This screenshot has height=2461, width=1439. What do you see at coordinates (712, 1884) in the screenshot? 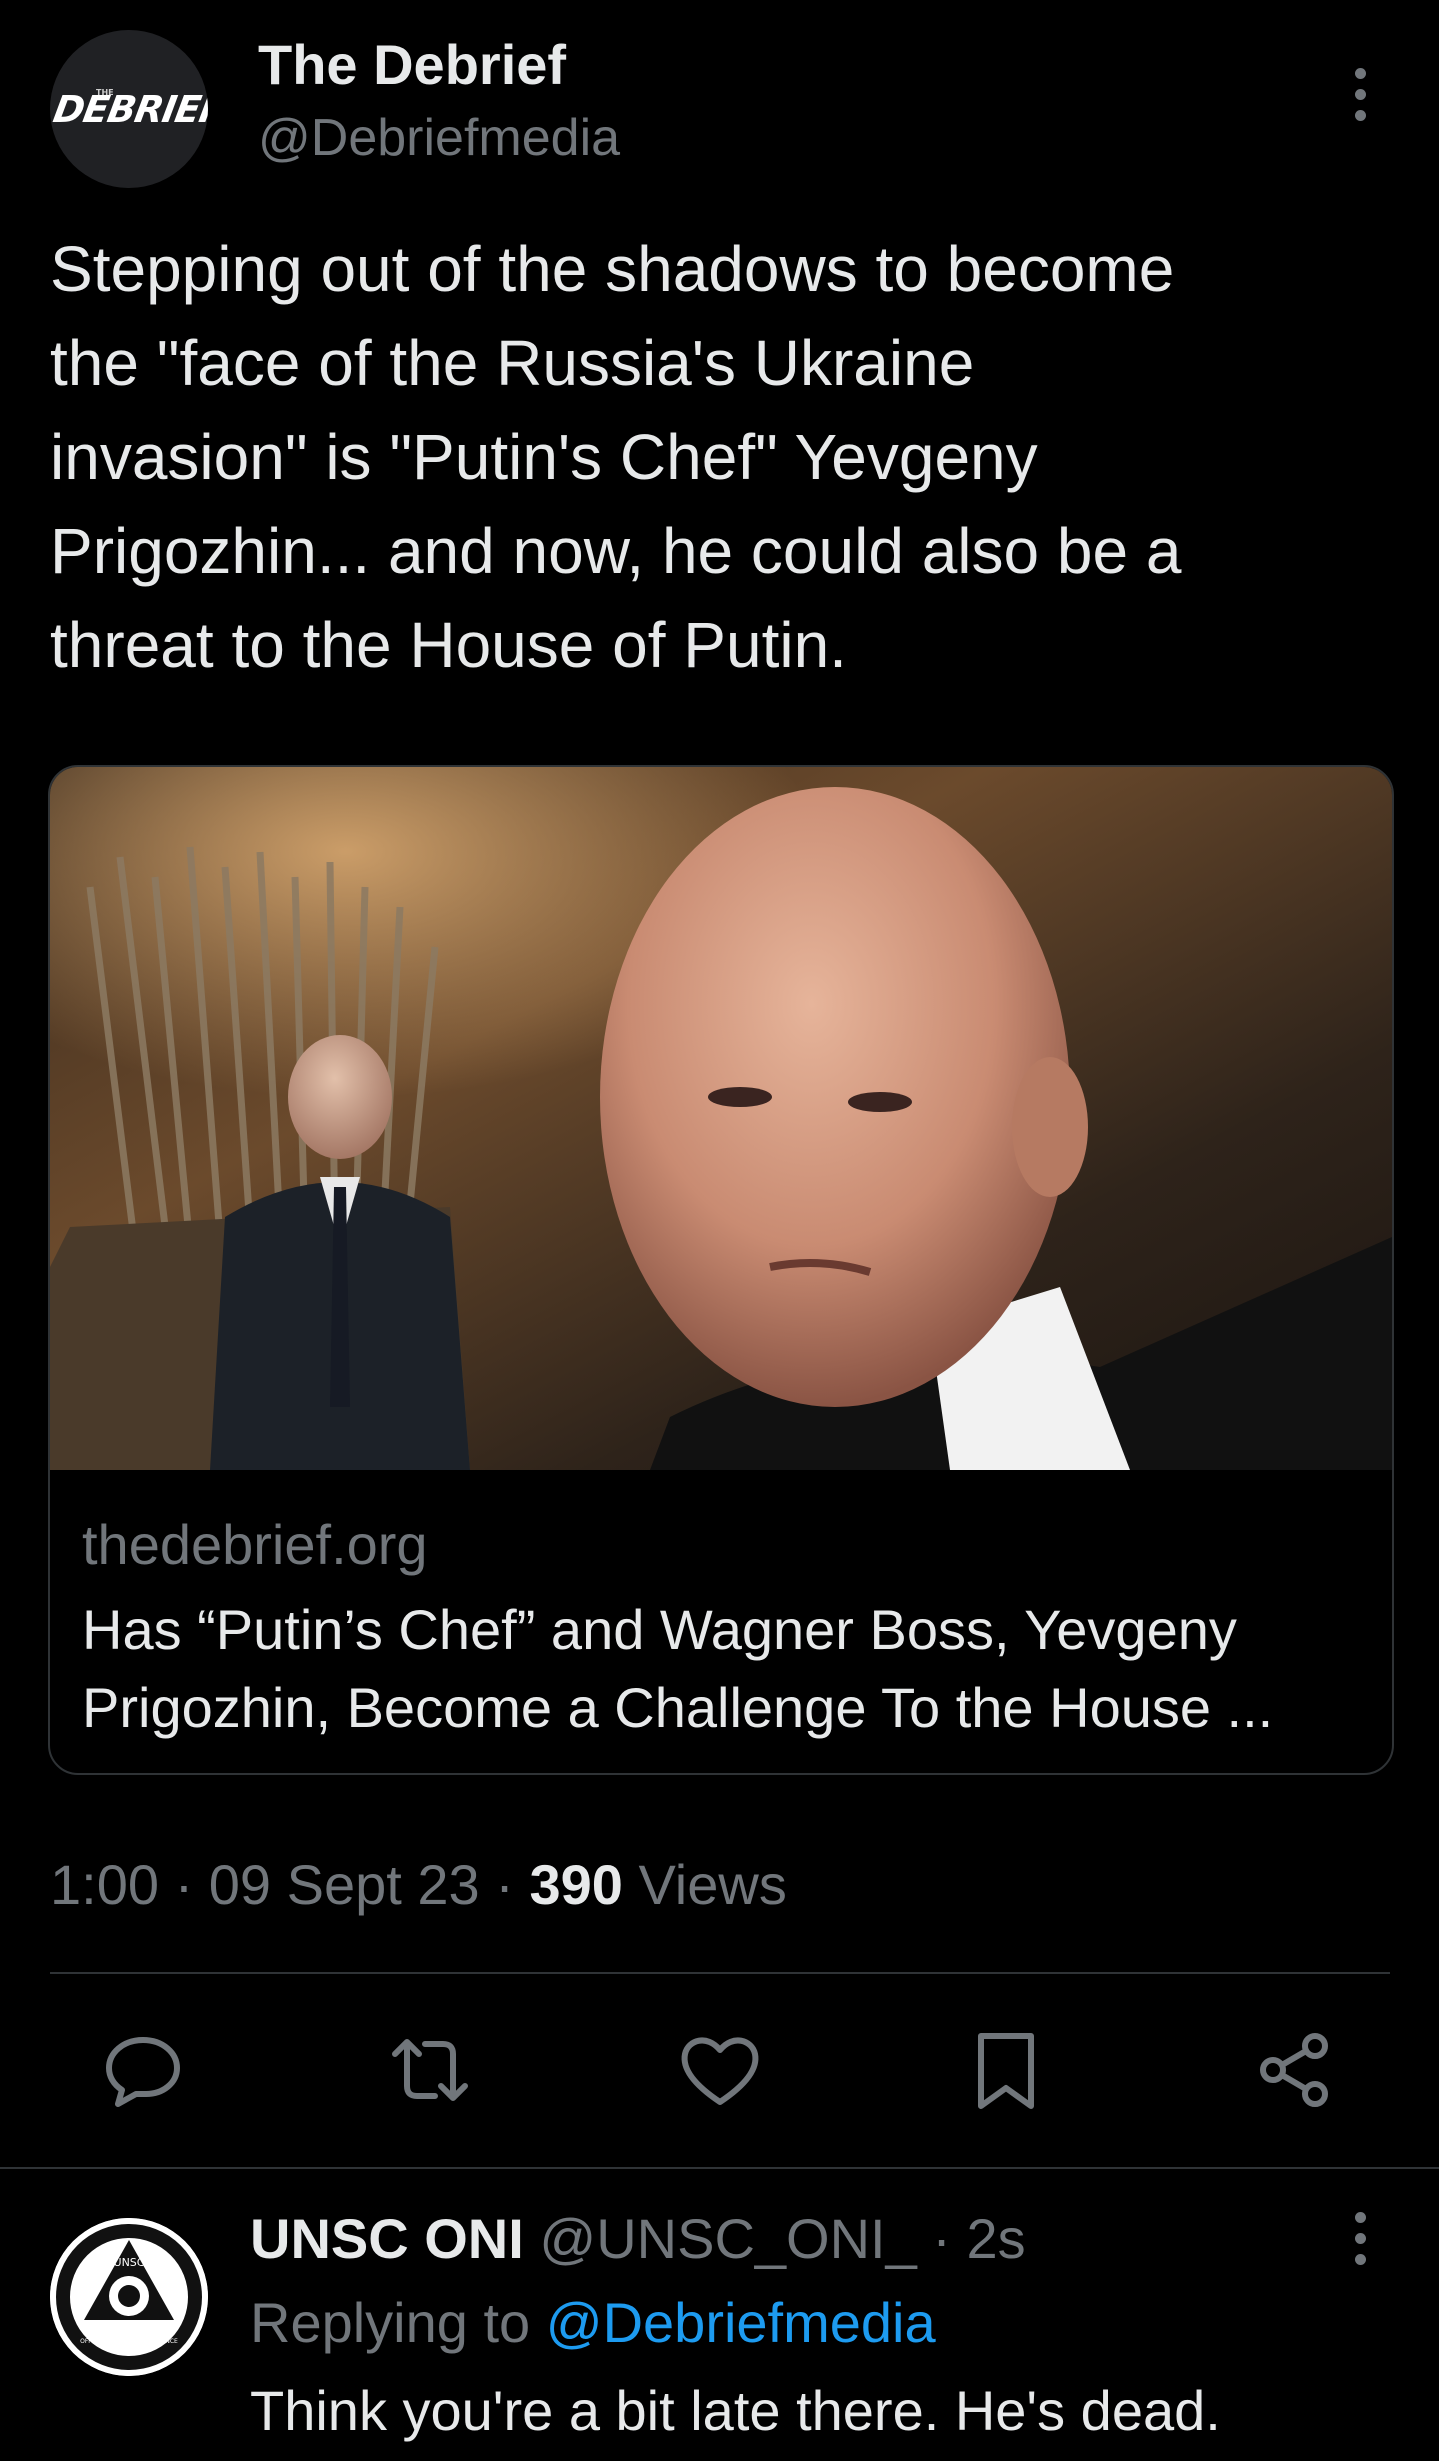
I see `views-label: Views` at bounding box center [712, 1884].